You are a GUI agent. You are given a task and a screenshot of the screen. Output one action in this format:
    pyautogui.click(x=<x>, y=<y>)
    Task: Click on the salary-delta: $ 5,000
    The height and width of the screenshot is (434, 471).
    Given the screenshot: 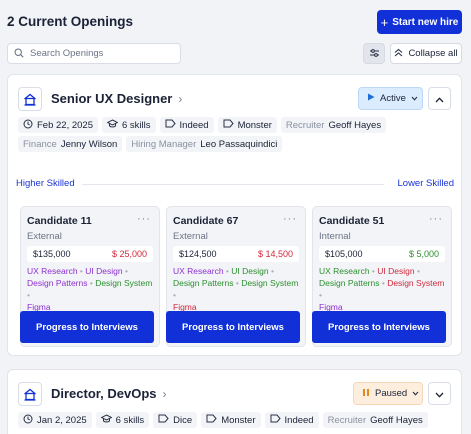 What is the action you would take?
    pyautogui.click(x=423, y=254)
    